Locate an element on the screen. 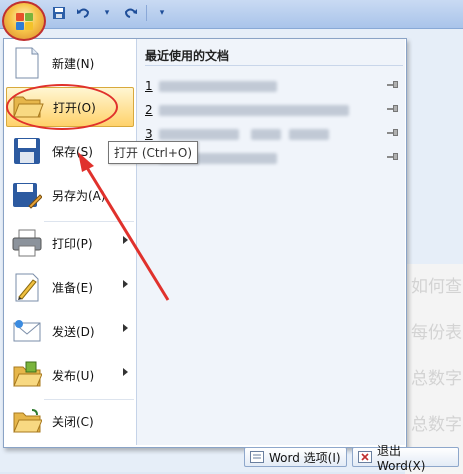 The image size is (463, 474). office-logo-icon is located at coordinates (25, 22).